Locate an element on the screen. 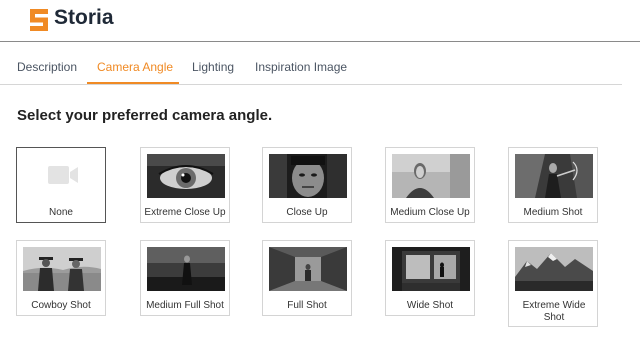  angle-label: Extreme Wide Shot is located at coordinates (554, 311).